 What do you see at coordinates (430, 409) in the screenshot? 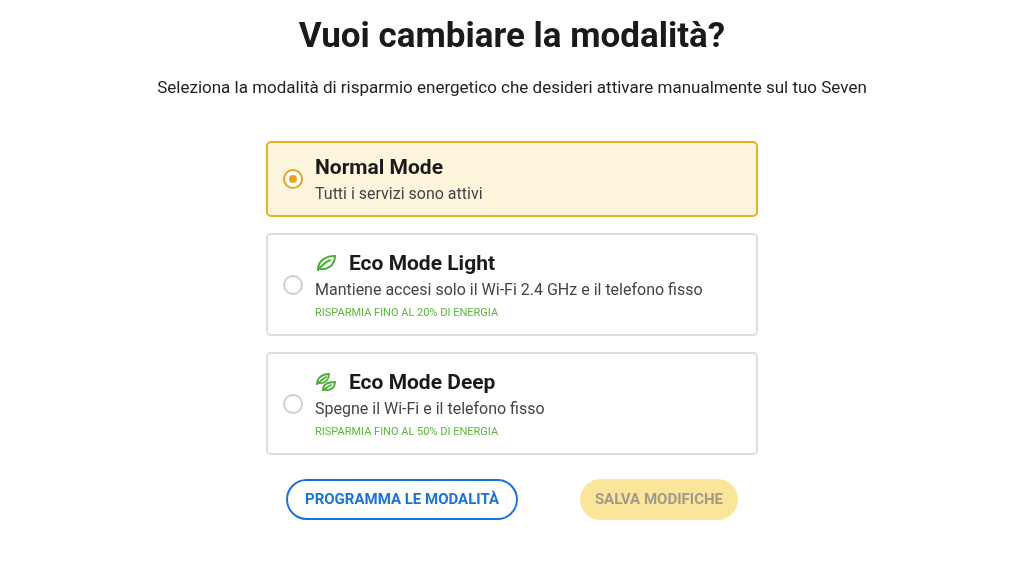
I see `mode-description: Spegne il Wi-Fi e il telefono fisso` at bounding box center [430, 409].